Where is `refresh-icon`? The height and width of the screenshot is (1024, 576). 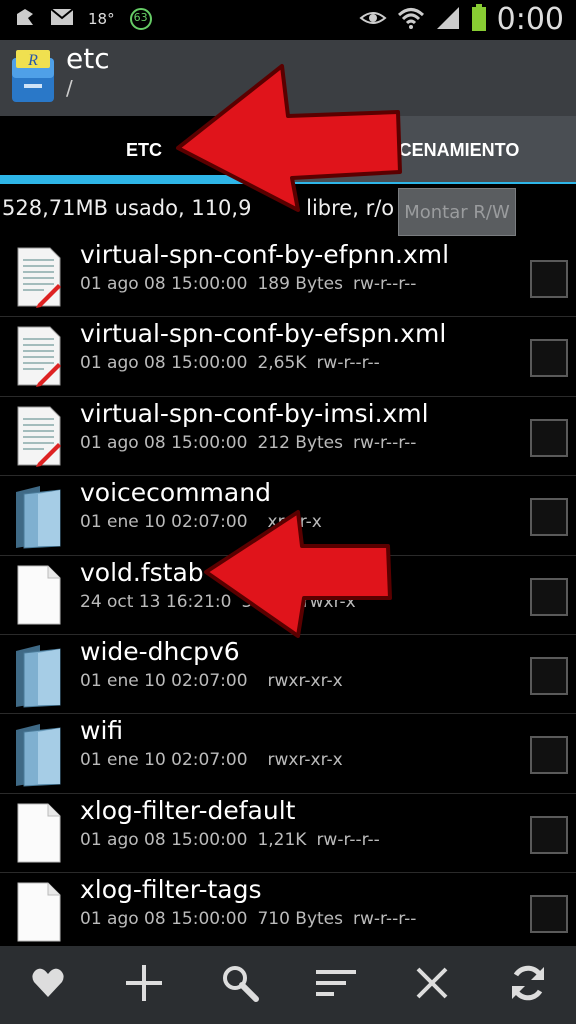 refresh-icon is located at coordinates (528, 985).